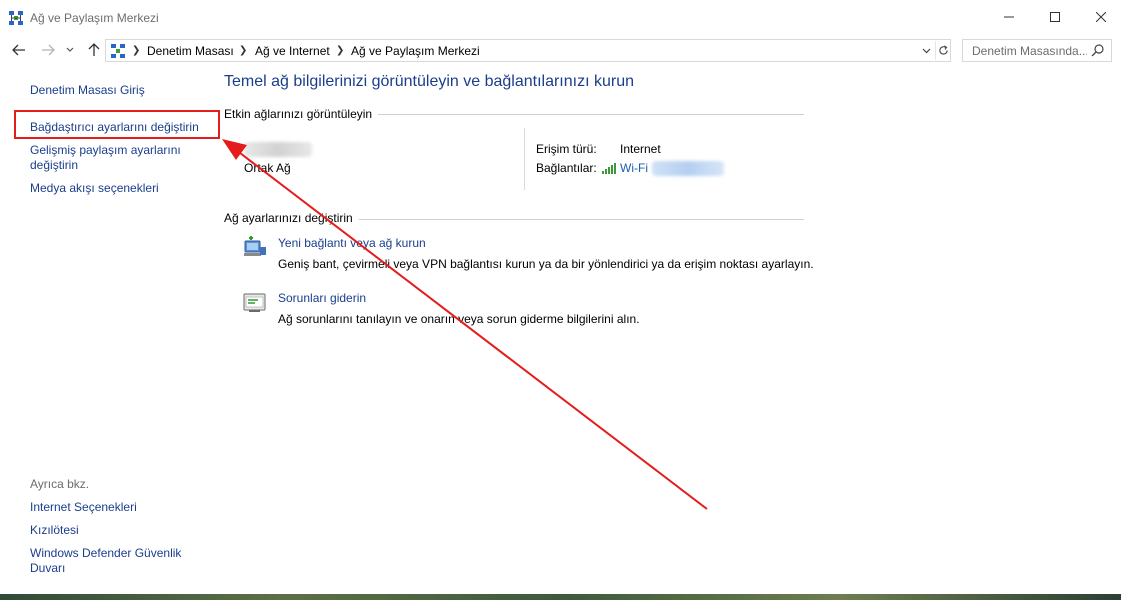 The width and height of the screenshot is (1121, 600). I want to click on control-panel-icon, so click(118, 51).